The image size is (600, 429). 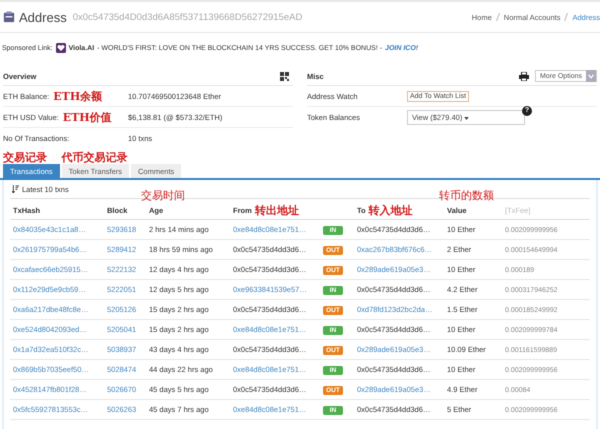 What do you see at coordinates (9, 17) in the screenshot?
I see `address-book-icon` at bounding box center [9, 17].